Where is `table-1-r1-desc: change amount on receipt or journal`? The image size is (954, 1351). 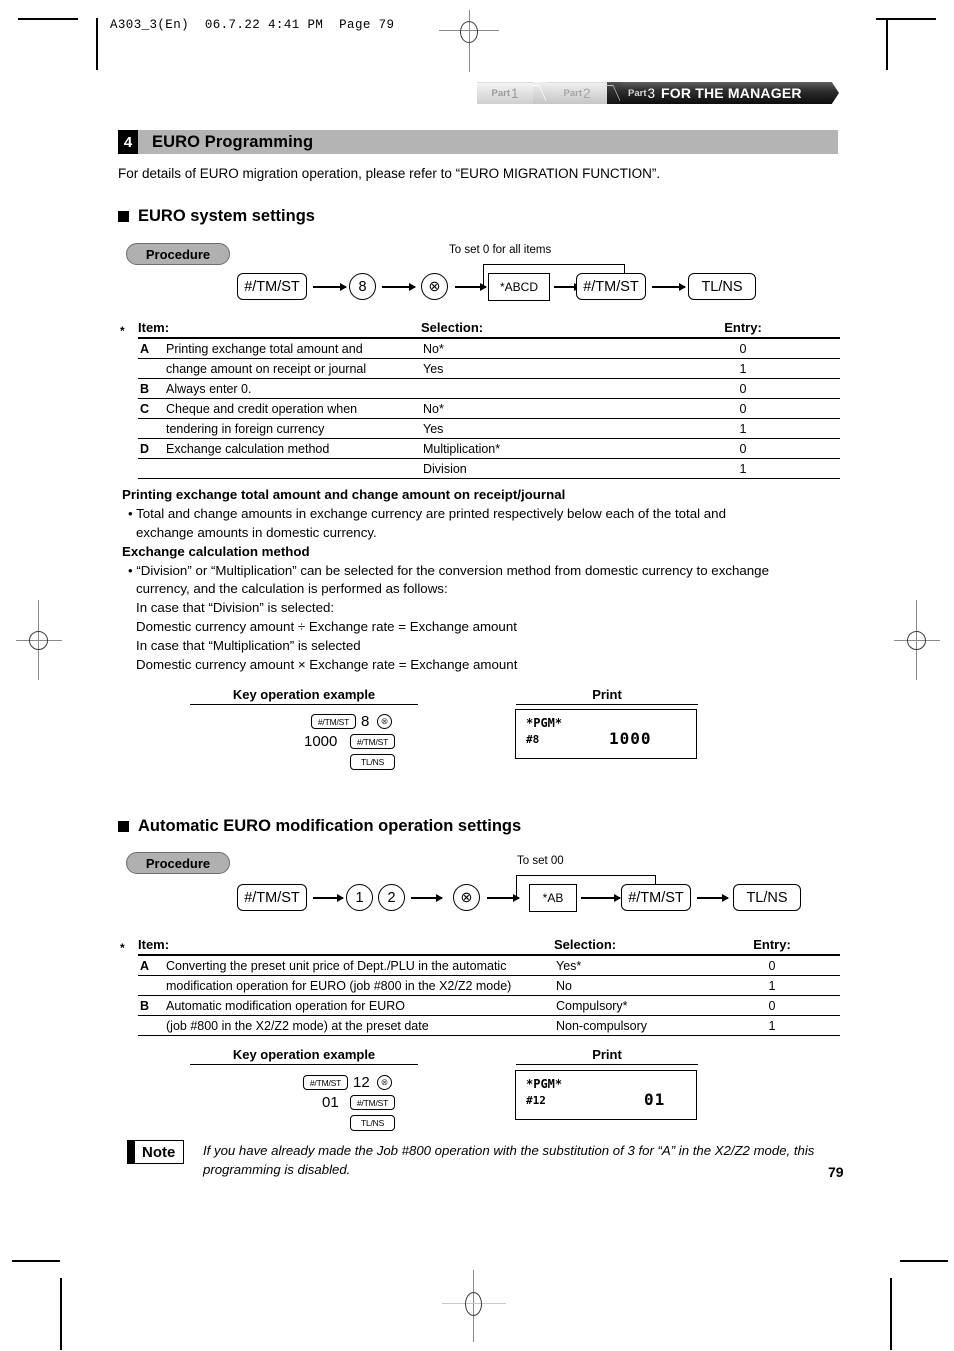
table-1-r1-desc: change amount on receipt or journal is located at coordinates (293, 368).